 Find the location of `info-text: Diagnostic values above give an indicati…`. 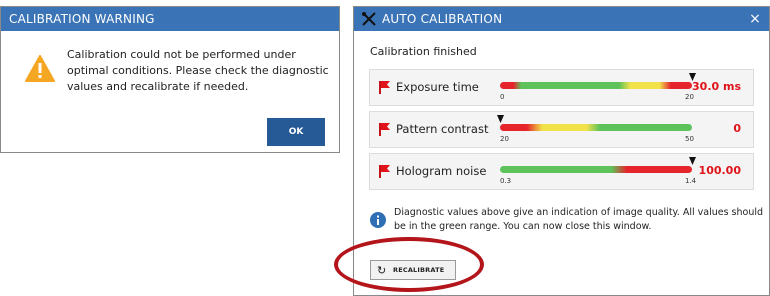

info-text: Diagnostic values above give an indicati… is located at coordinates (579, 219).